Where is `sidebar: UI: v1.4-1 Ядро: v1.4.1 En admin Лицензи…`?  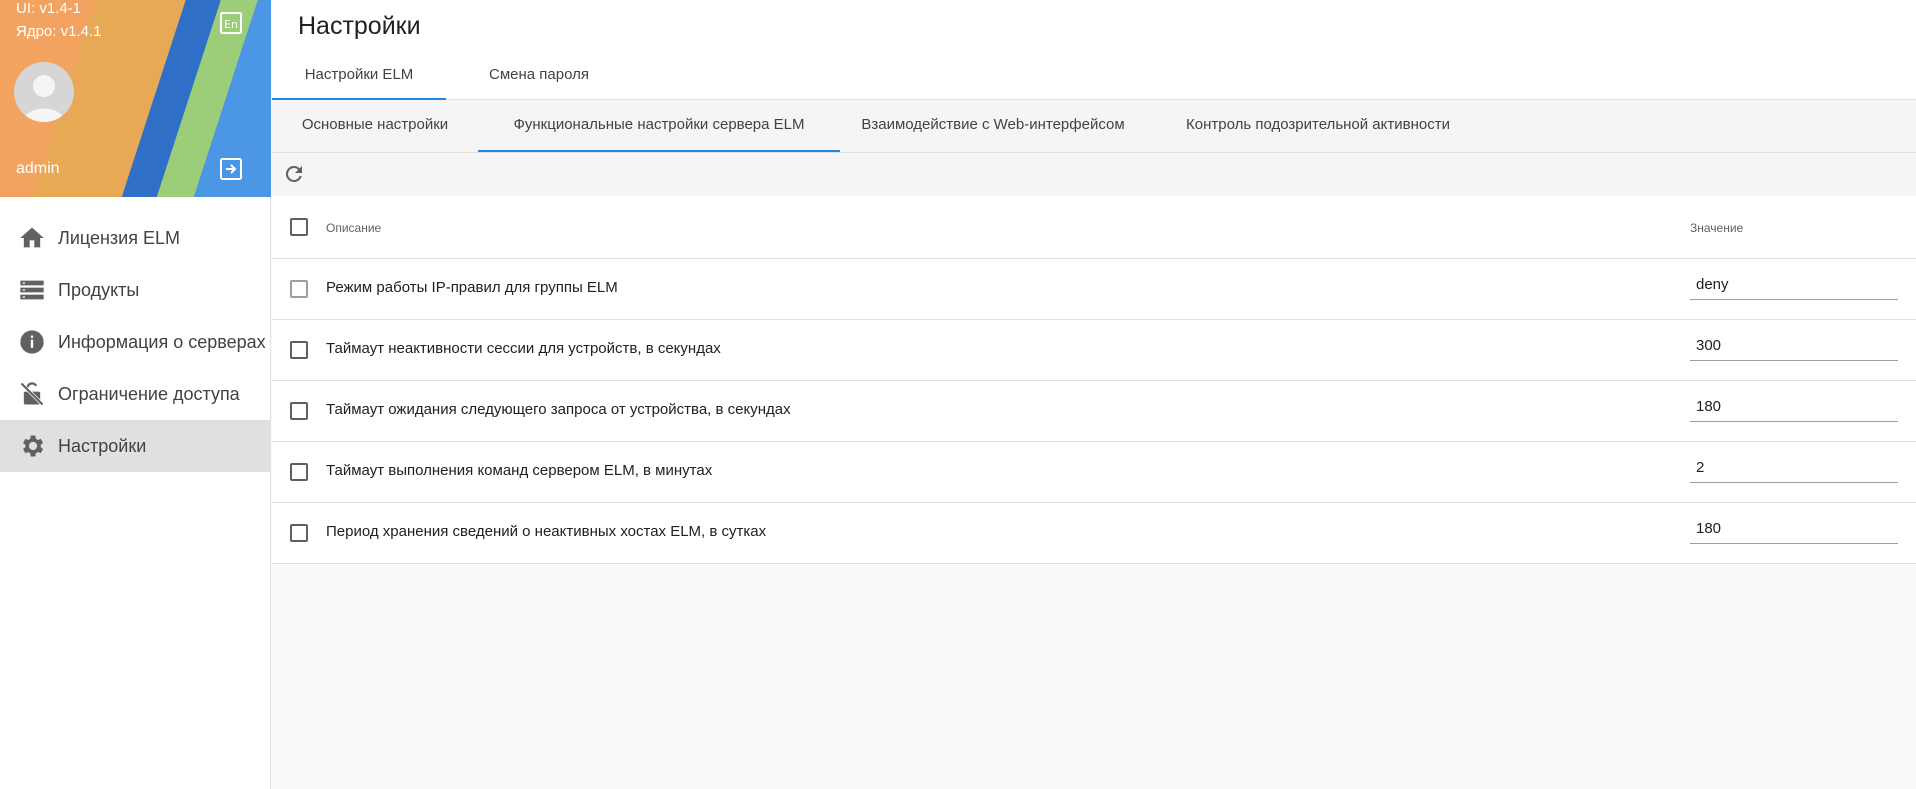 sidebar: UI: v1.4-1 Ядро: v1.4.1 En admin Лицензи… is located at coordinates (135, 394).